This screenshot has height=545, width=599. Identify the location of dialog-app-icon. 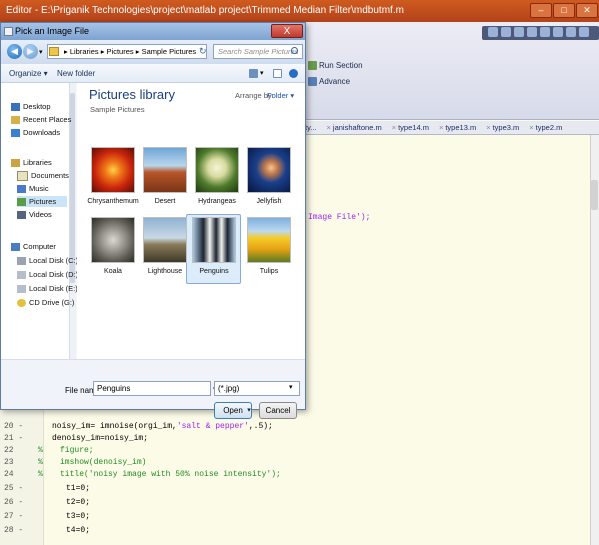
(8, 31).